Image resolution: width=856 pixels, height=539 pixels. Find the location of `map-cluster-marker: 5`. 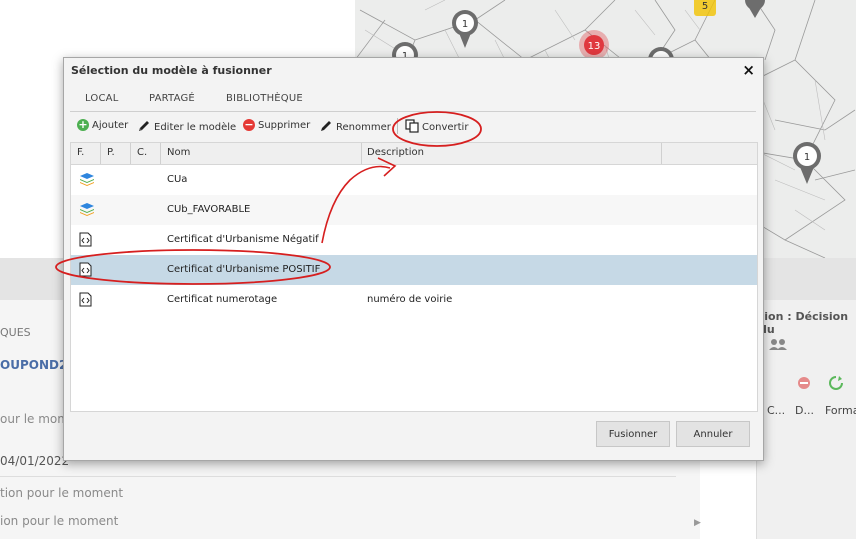

map-cluster-marker: 5 is located at coordinates (705, 8).